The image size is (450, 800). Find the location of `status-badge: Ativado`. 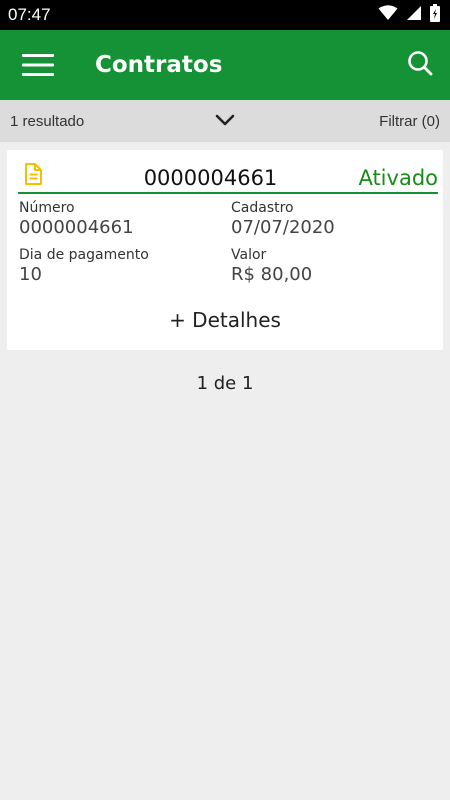

status-badge: Ativado is located at coordinates (398, 178).